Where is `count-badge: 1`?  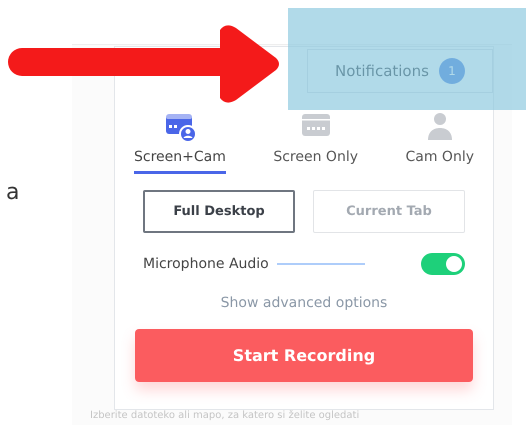 count-badge: 1 is located at coordinates (451, 71).